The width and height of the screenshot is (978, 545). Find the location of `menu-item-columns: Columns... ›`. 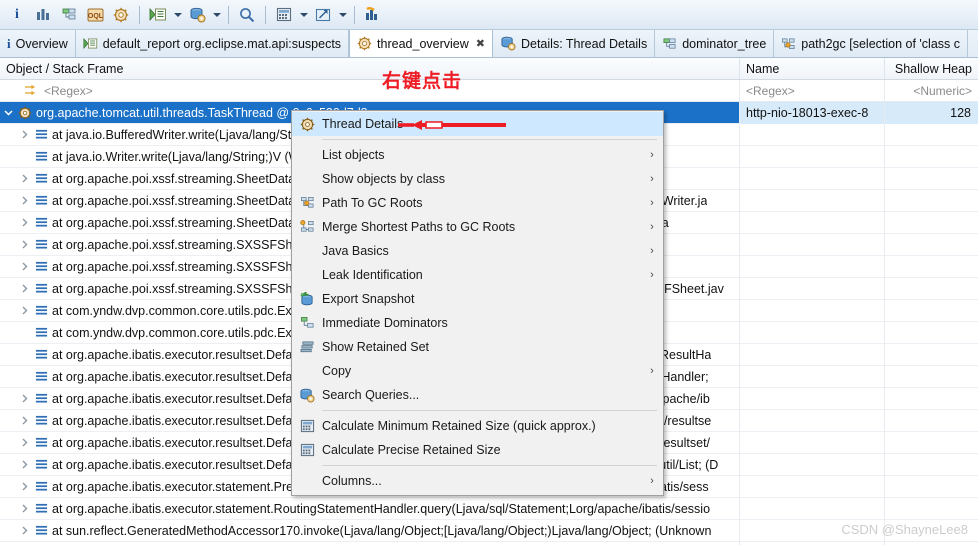

menu-item-columns: Columns... › is located at coordinates (477, 481).